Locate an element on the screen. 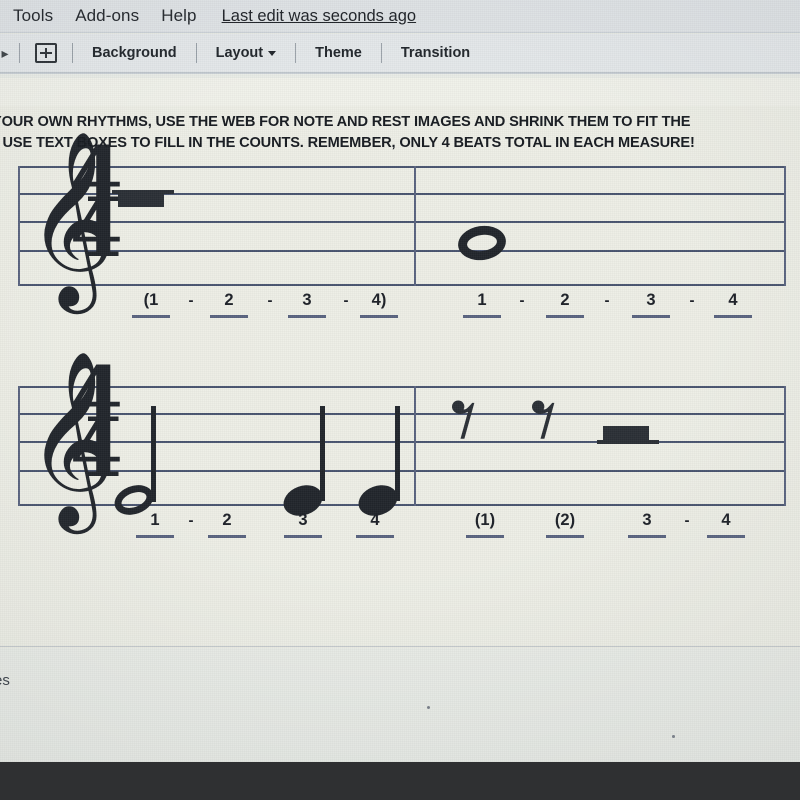 This screenshot has height=800, width=800. half-note-stem is located at coordinates (153, 454).